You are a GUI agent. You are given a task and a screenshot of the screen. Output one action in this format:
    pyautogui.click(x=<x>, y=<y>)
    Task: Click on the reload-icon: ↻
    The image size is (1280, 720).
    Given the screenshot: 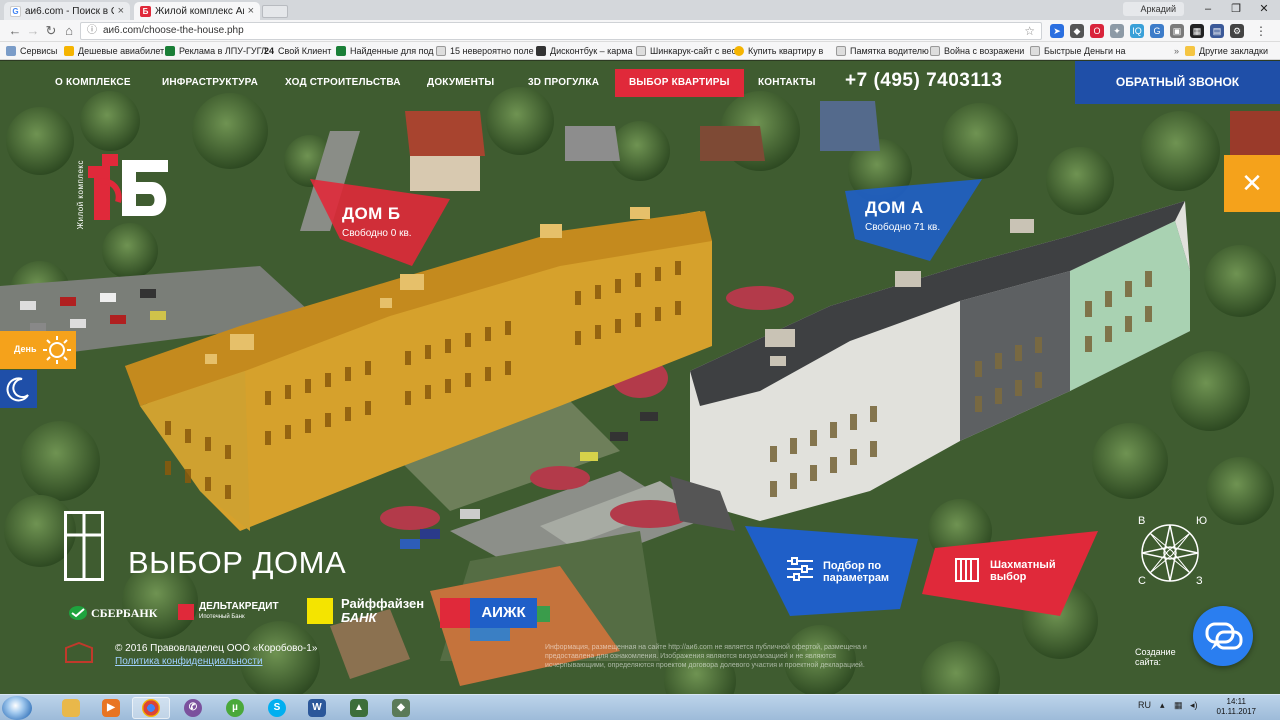 What is the action you would take?
    pyautogui.click(x=51, y=31)
    